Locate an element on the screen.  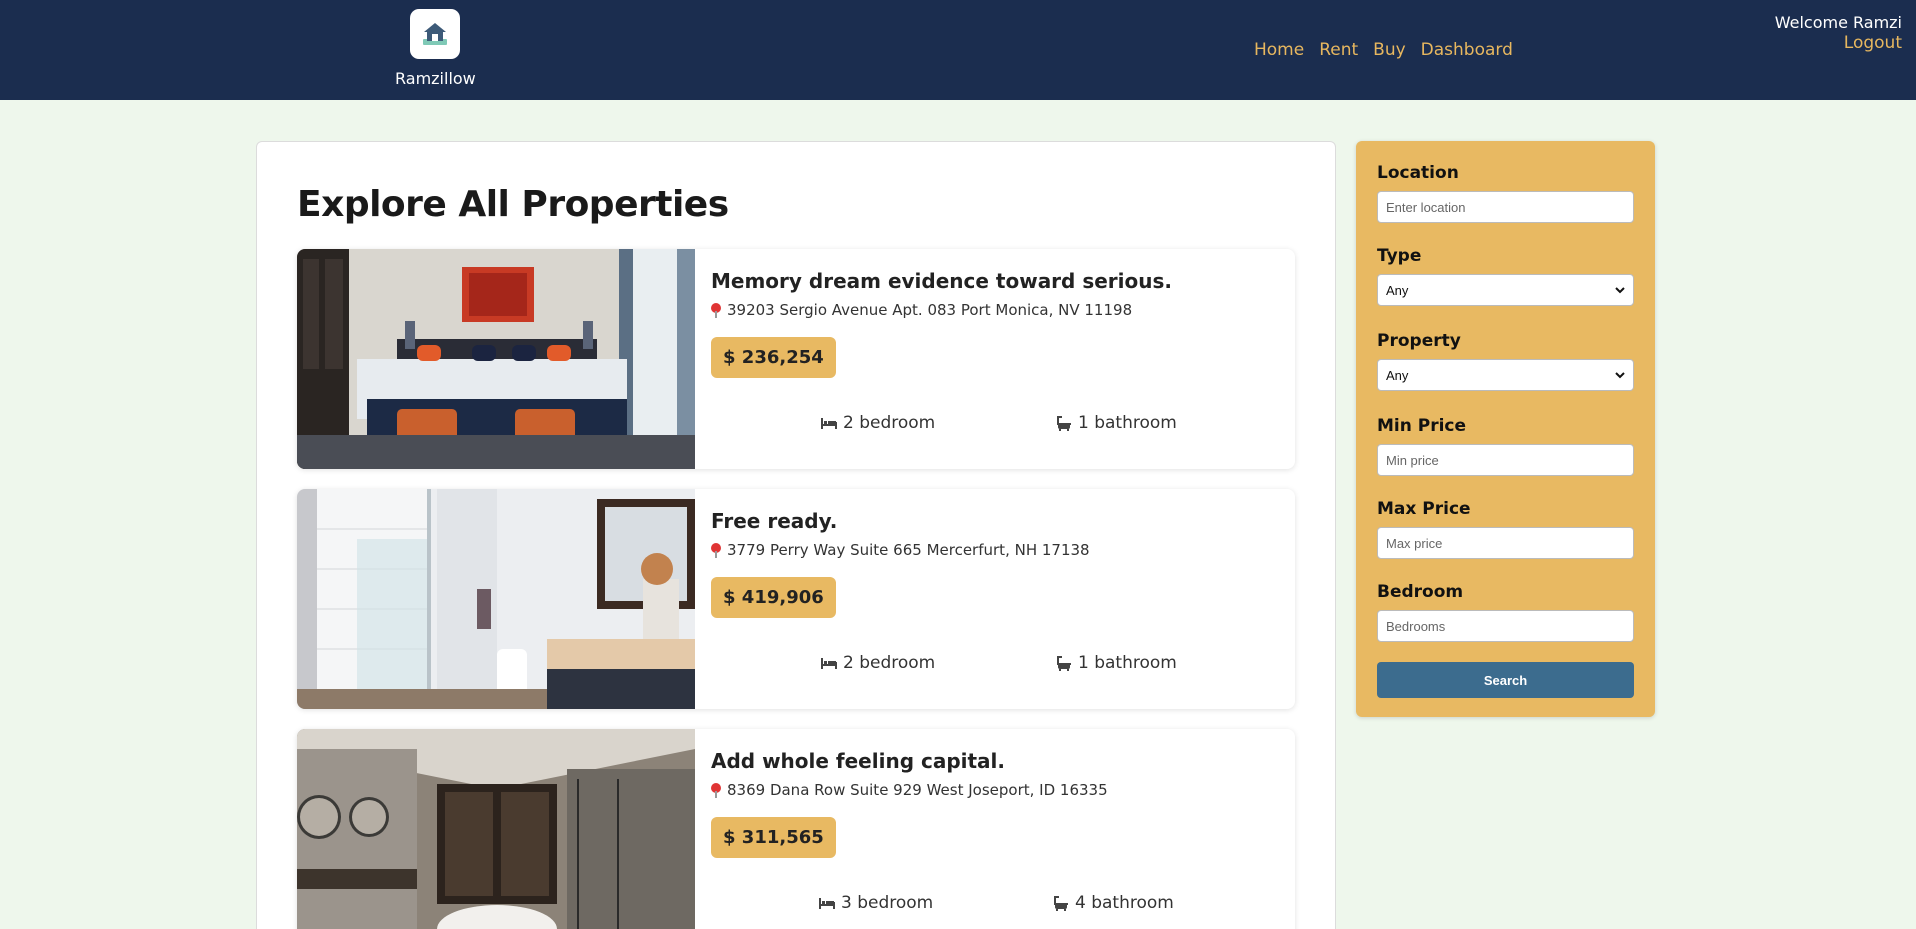
type-label: Type is located at coordinates (1399, 256).